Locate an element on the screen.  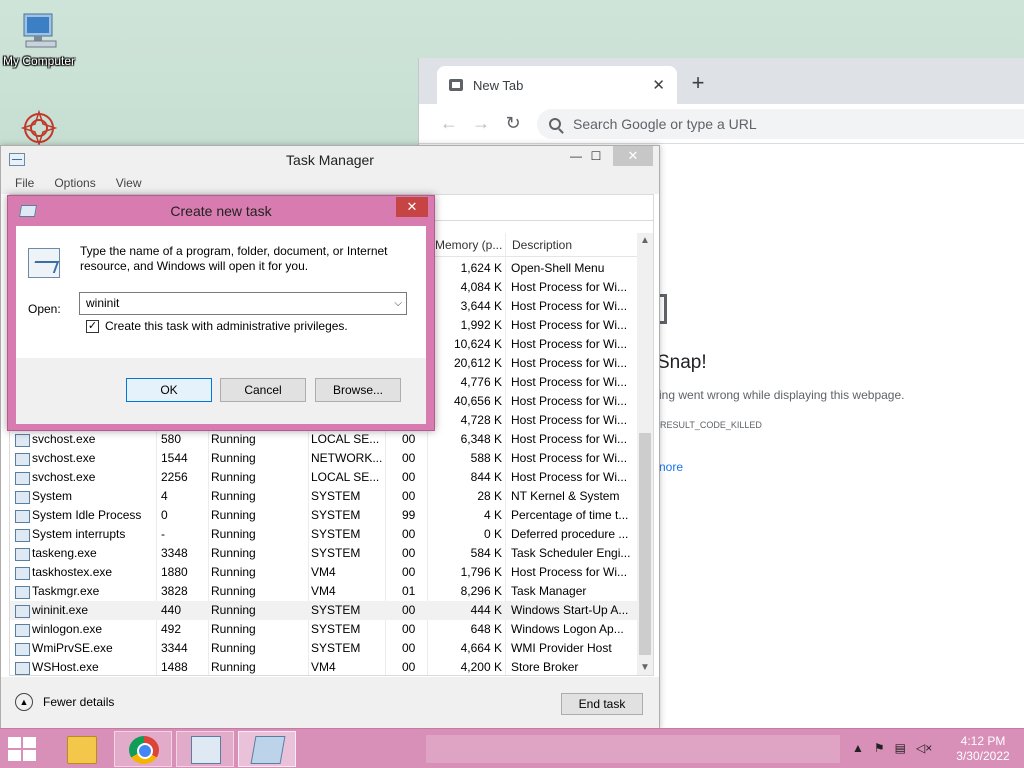
search-icon is located at coordinates (555, 123).